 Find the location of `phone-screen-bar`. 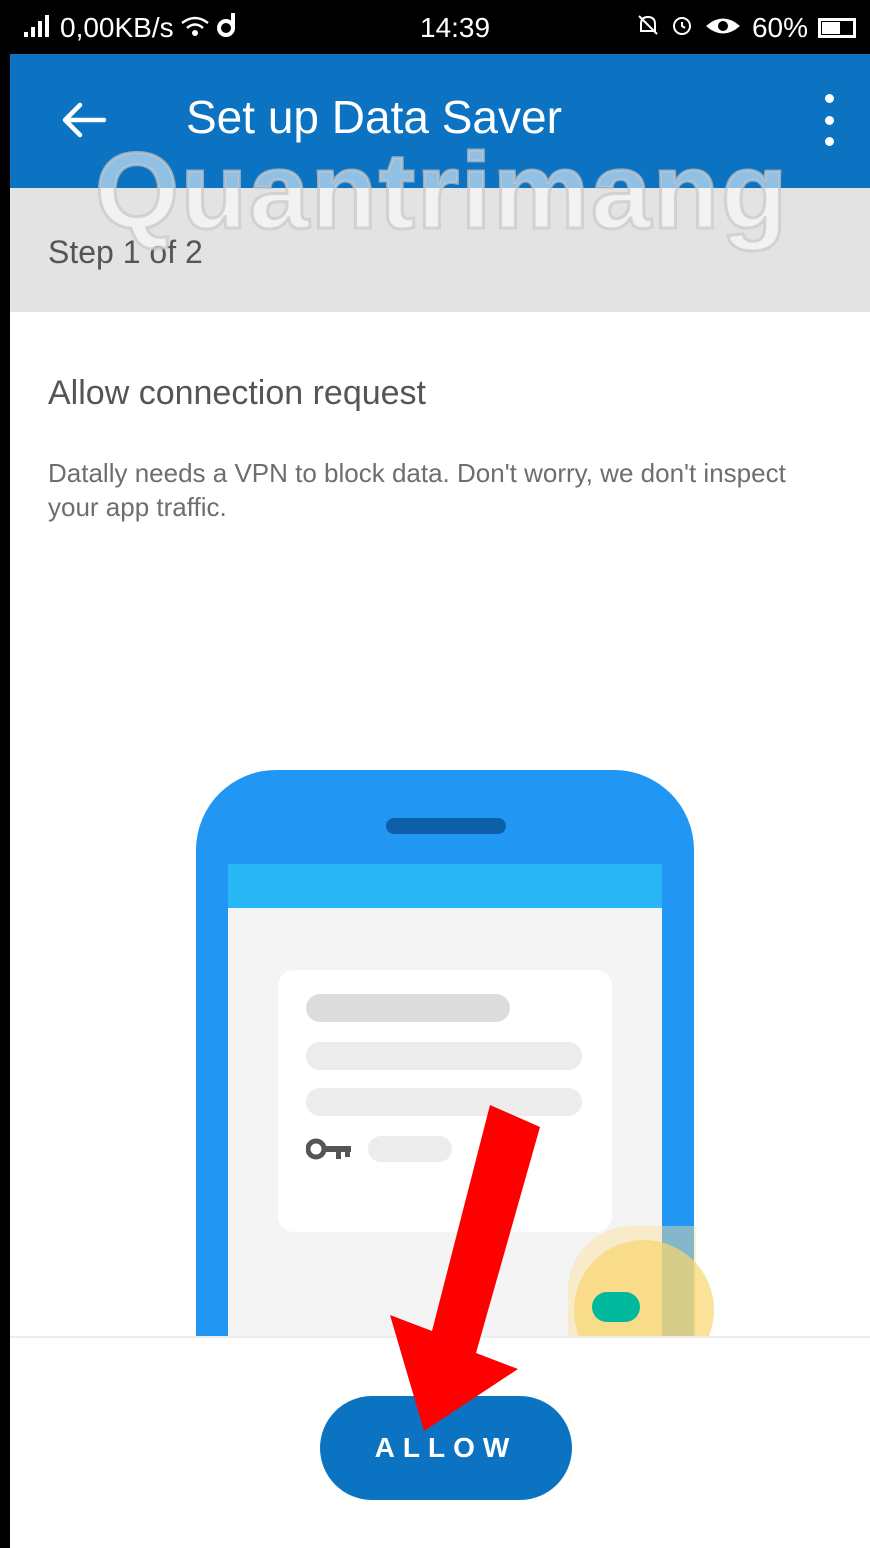

phone-screen-bar is located at coordinates (445, 886).